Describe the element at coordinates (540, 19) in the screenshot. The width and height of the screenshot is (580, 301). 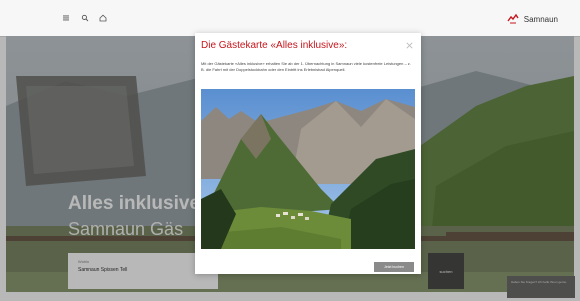
I see `logo-text: Samnaun` at that location.